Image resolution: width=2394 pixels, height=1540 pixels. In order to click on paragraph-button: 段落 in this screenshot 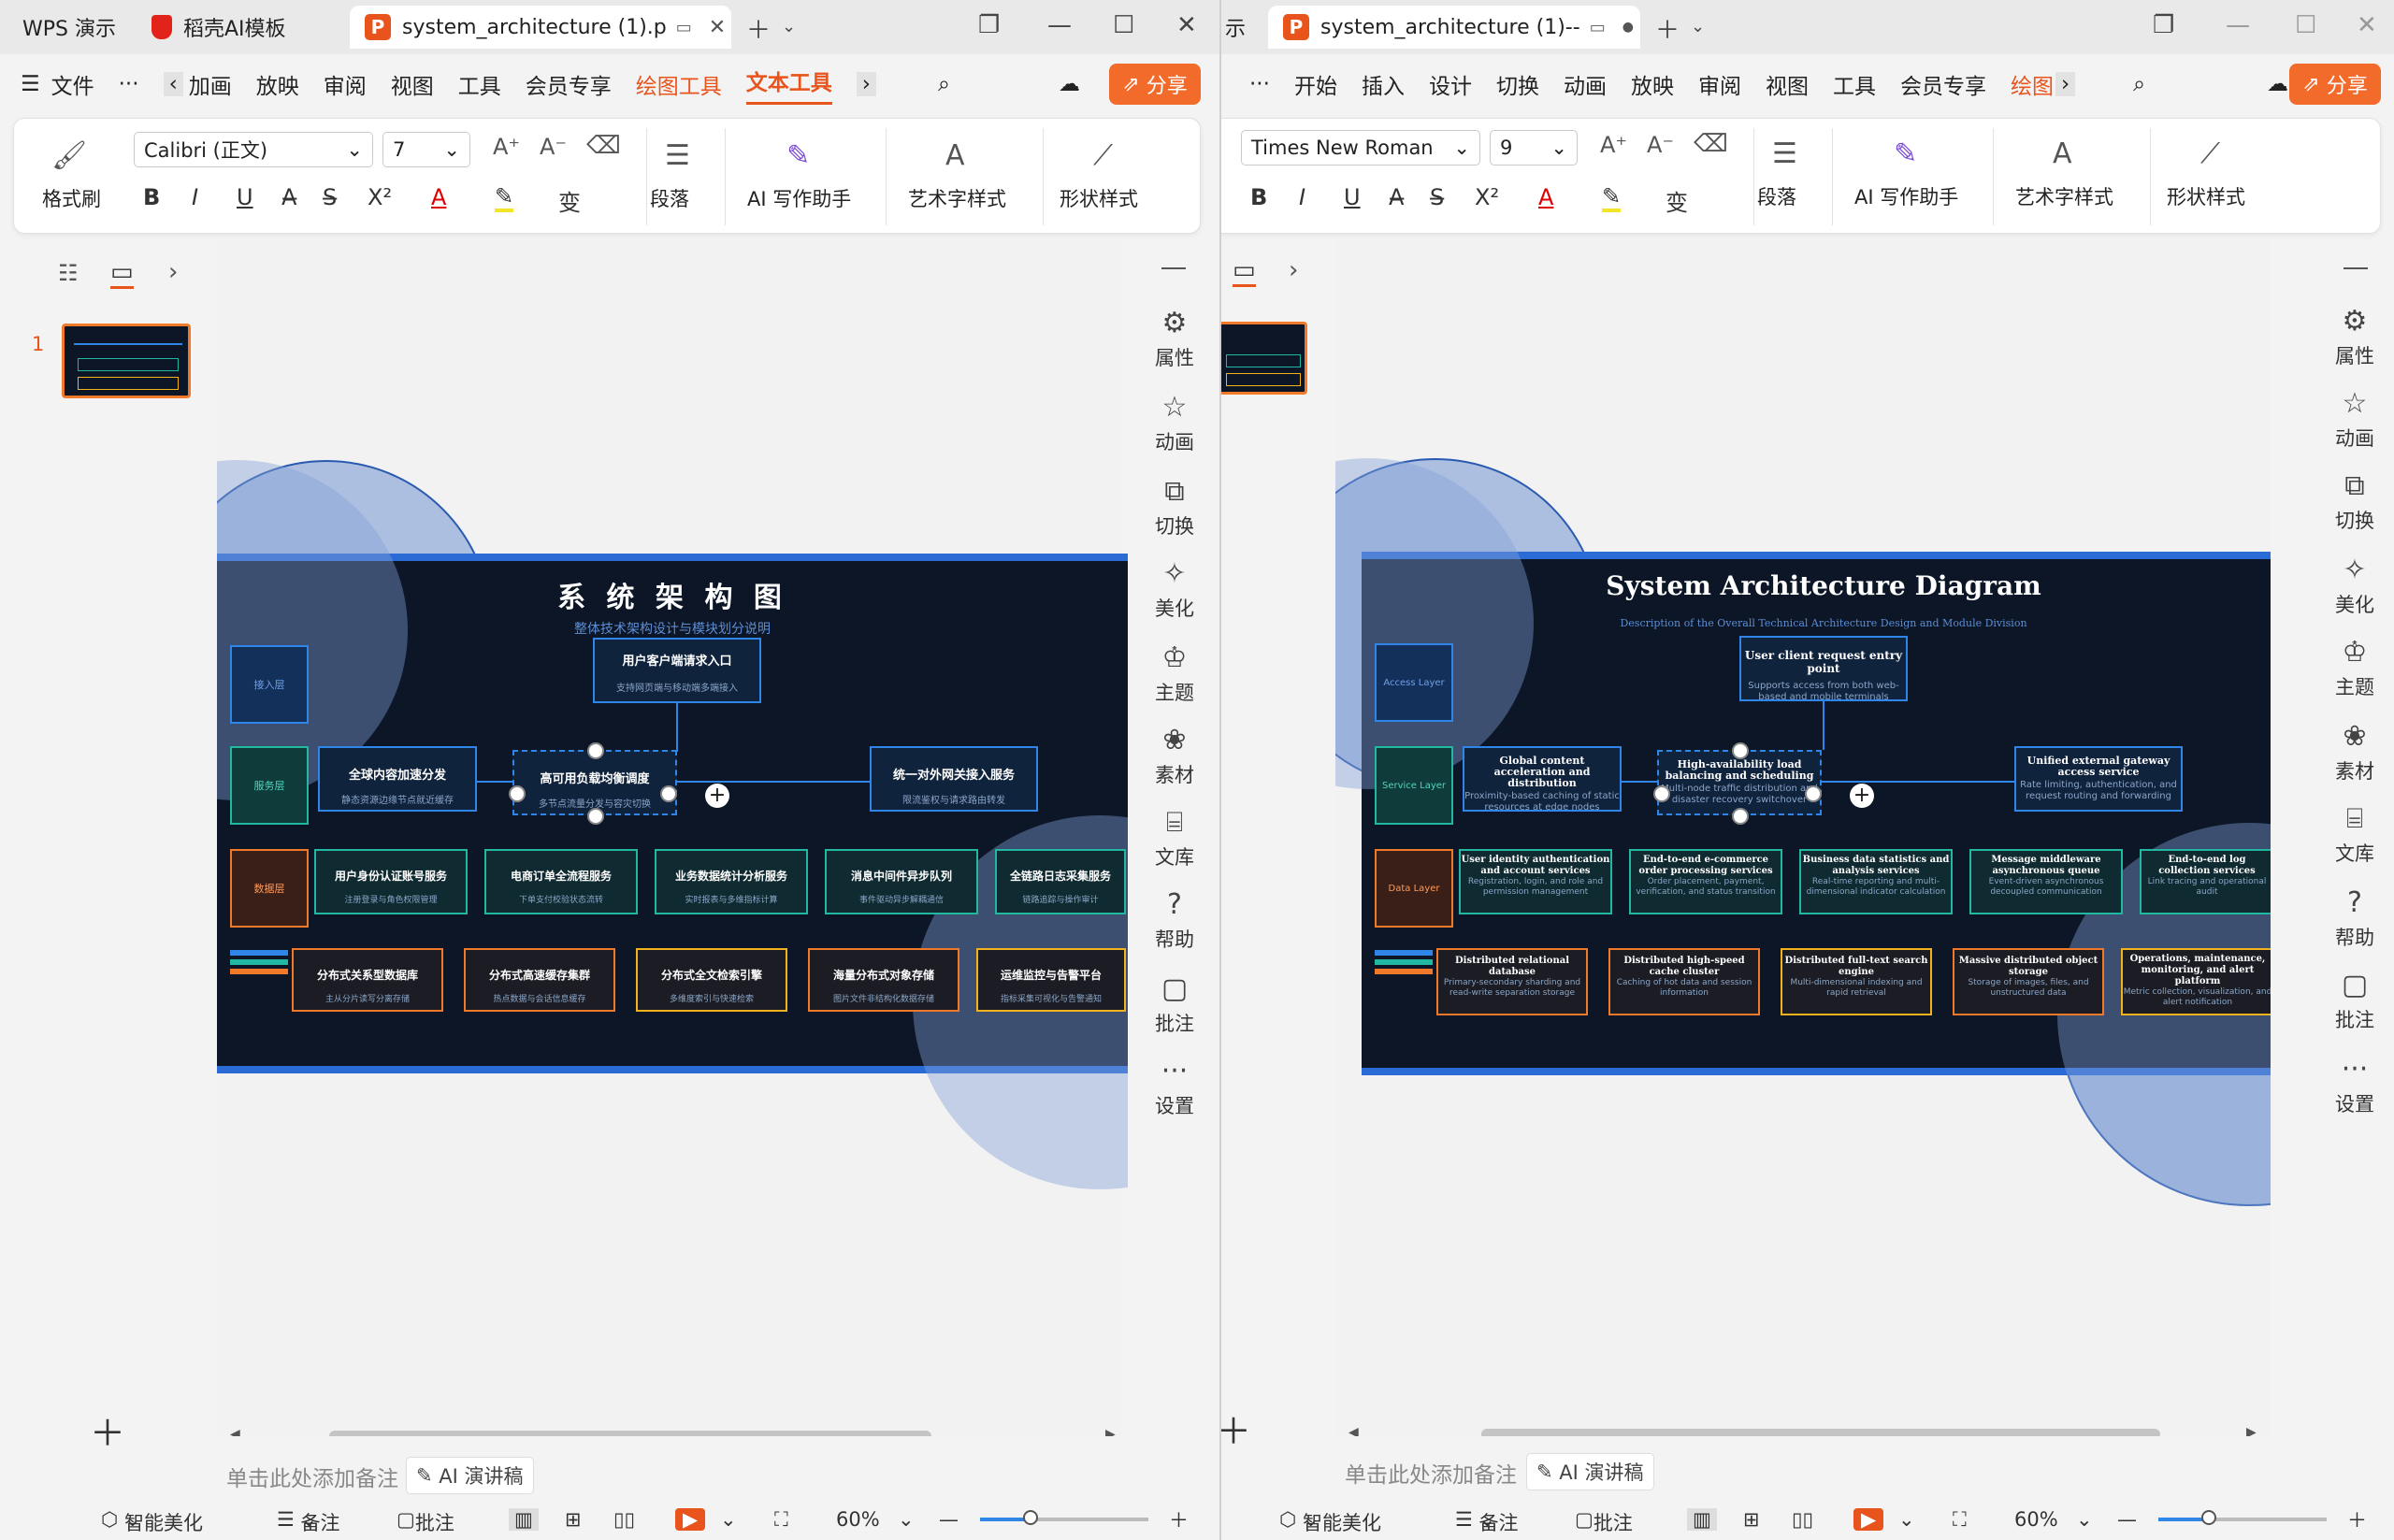, I will do `click(669, 198)`.